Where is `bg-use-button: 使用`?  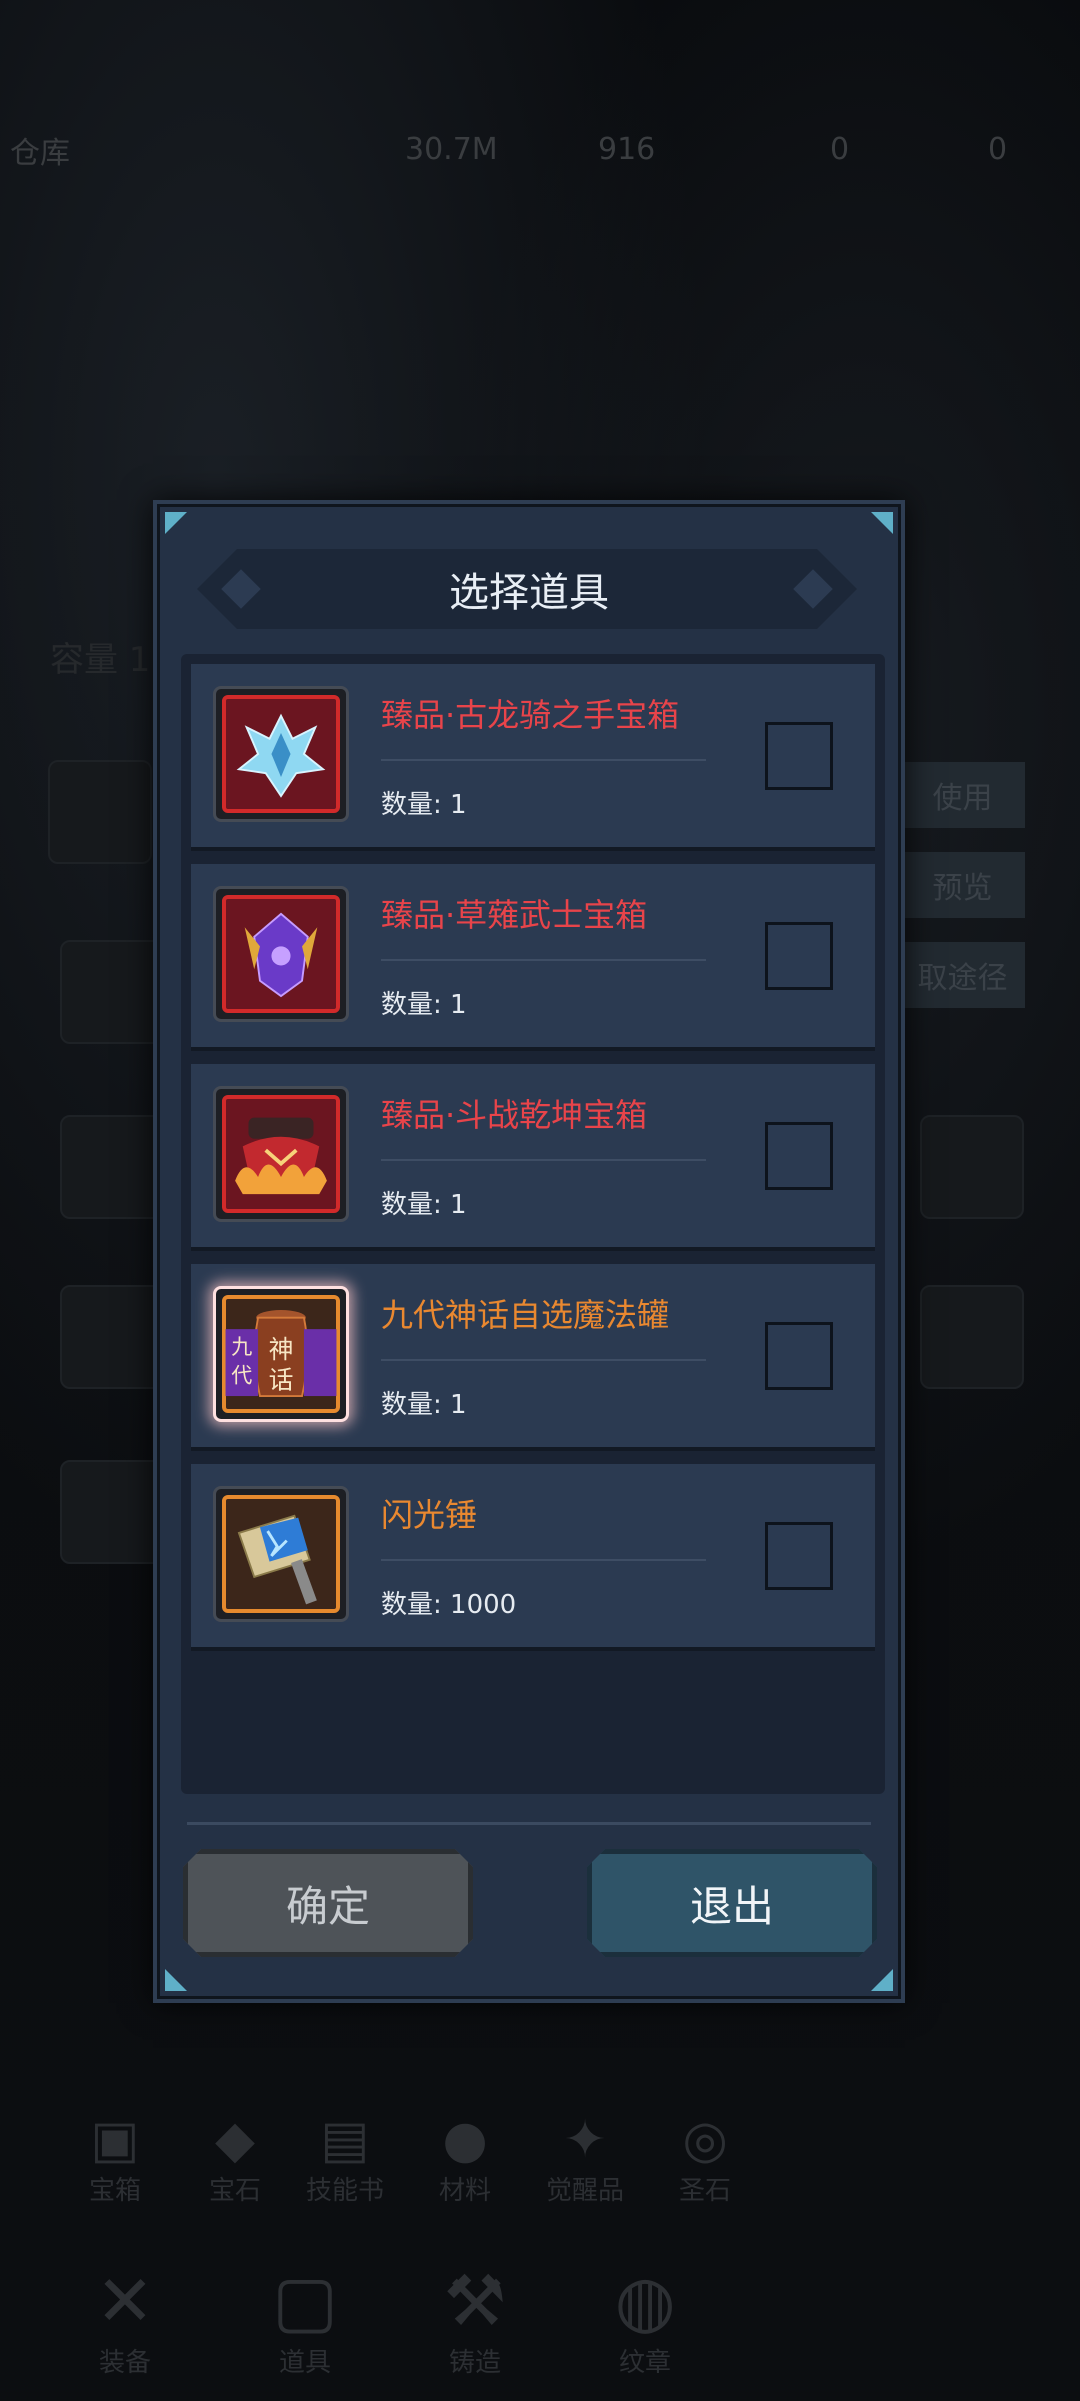
bg-use-button: 使用 is located at coordinates (962, 795).